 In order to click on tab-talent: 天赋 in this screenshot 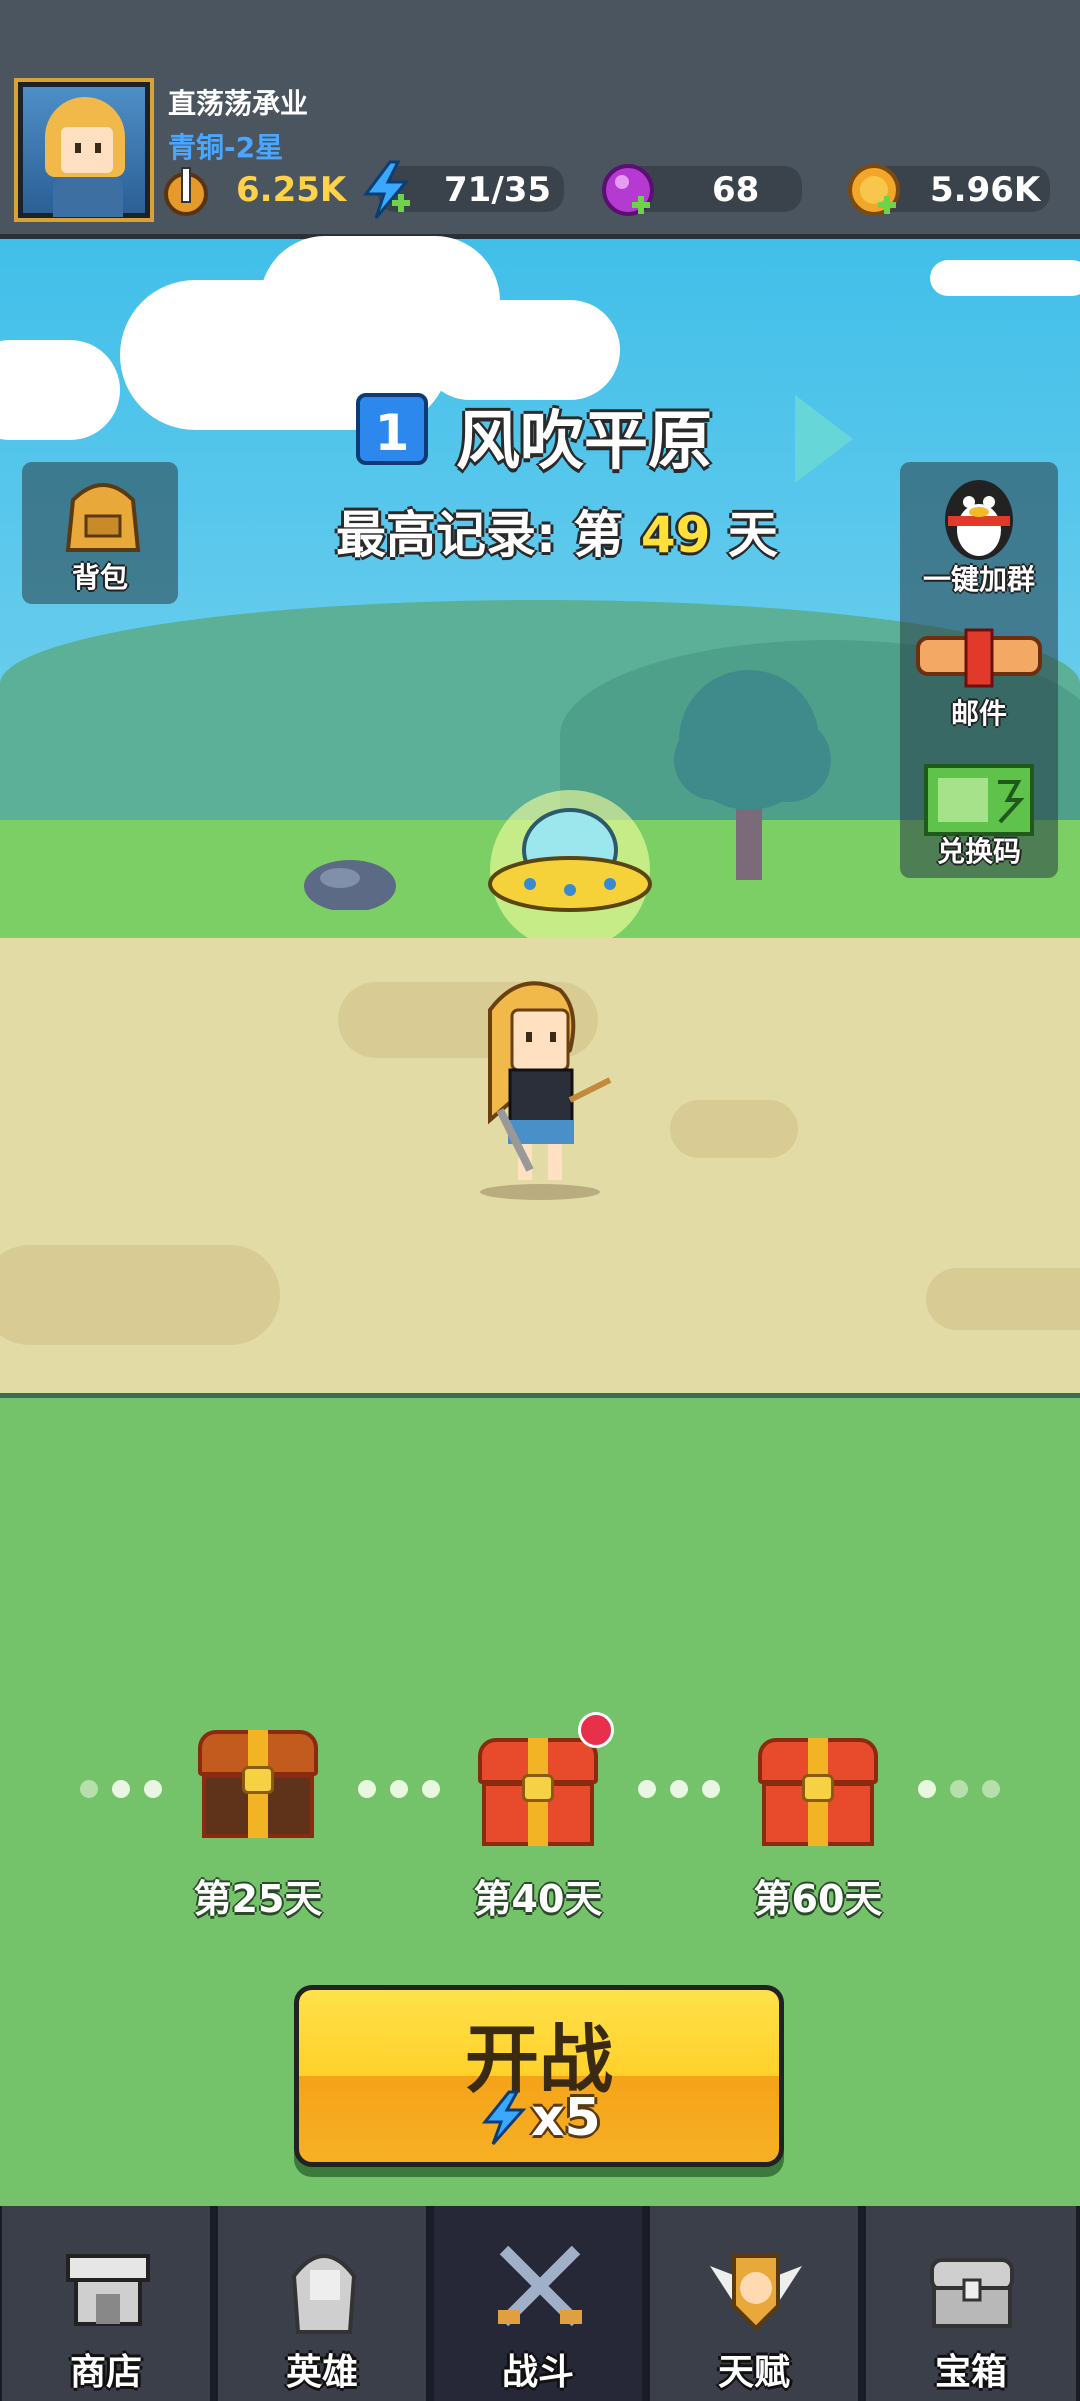, I will do `click(756, 2303)`.